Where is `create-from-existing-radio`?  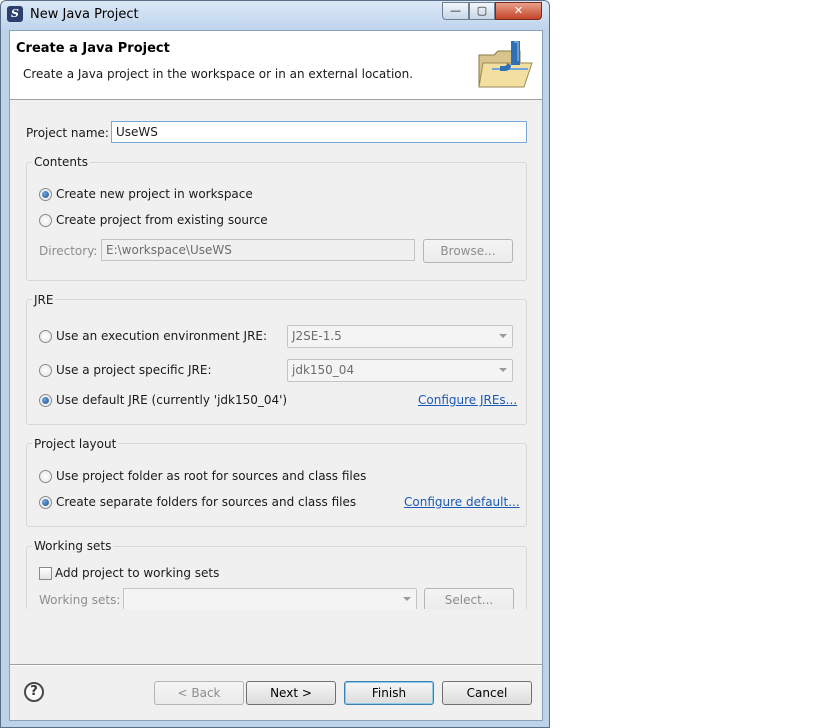
create-from-existing-radio is located at coordinates (45, 220).